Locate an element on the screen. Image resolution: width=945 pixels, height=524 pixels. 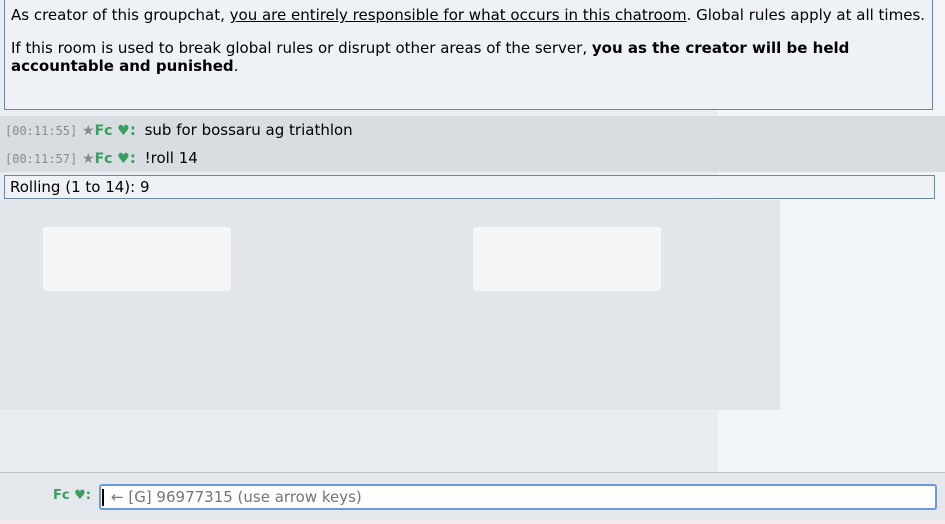
message-text: !roll 14 is located at coordinates (171, 158).